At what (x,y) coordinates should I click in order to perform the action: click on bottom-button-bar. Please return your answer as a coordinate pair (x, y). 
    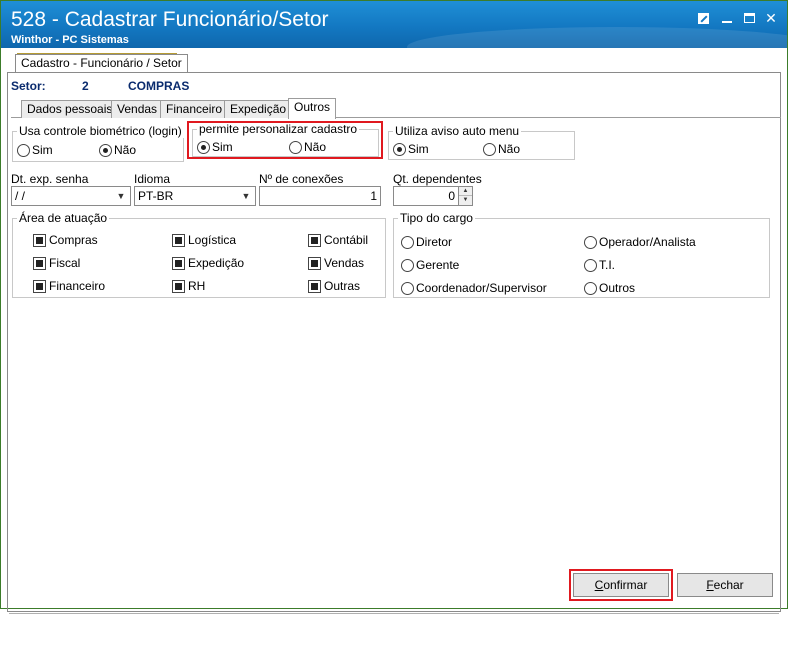
    Looking at the image, I should click on (394, 633).